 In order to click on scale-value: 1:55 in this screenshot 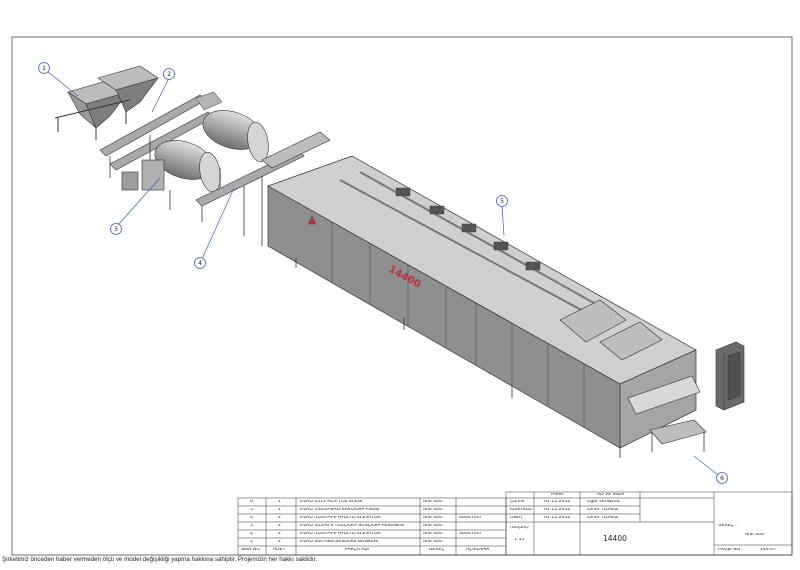, I will do `click(519, 540)`.